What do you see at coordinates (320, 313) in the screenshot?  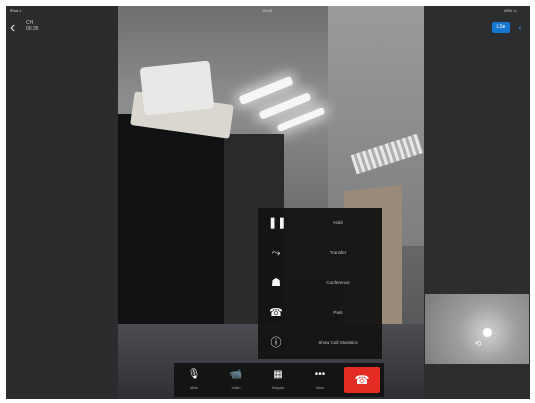 I see `menu-item-park: ☎ Park` at bounding box center [320, 313].